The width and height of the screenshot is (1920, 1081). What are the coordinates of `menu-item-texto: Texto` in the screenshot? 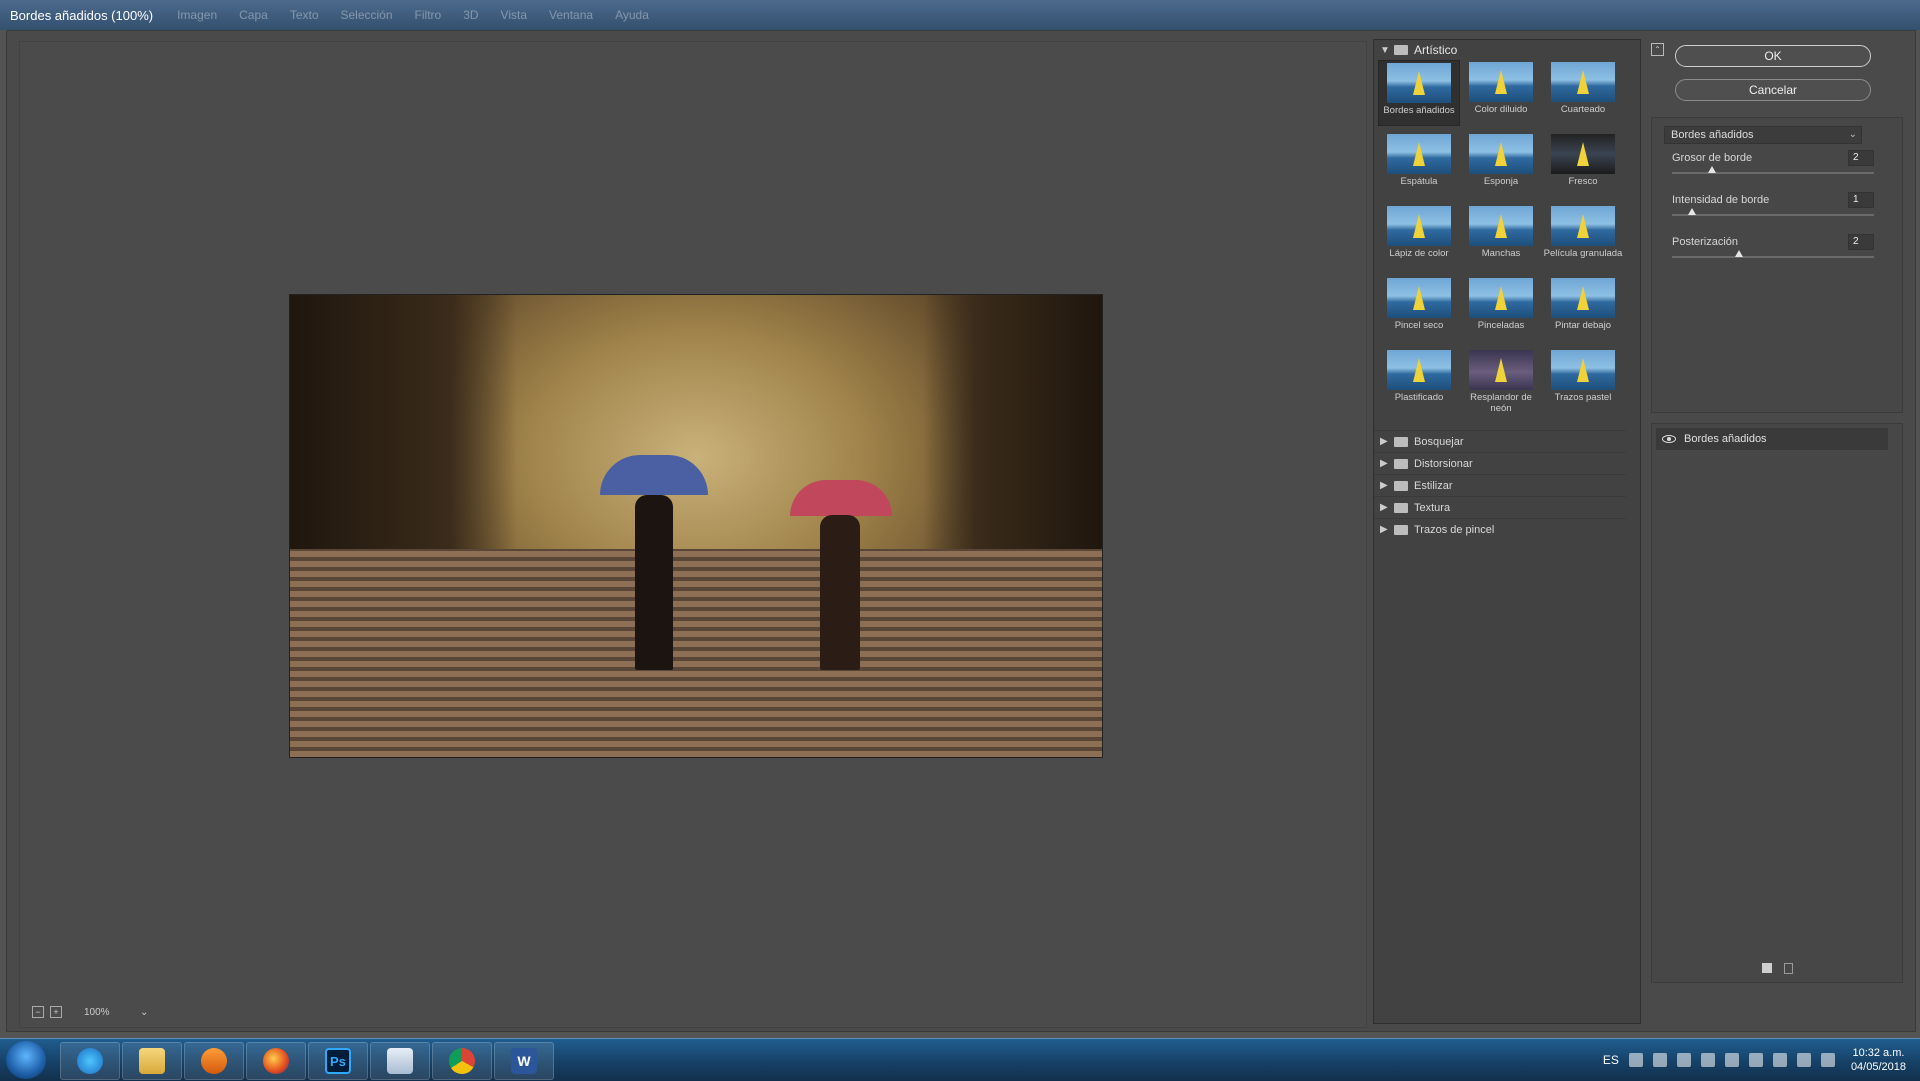 It's located at (304, 15).